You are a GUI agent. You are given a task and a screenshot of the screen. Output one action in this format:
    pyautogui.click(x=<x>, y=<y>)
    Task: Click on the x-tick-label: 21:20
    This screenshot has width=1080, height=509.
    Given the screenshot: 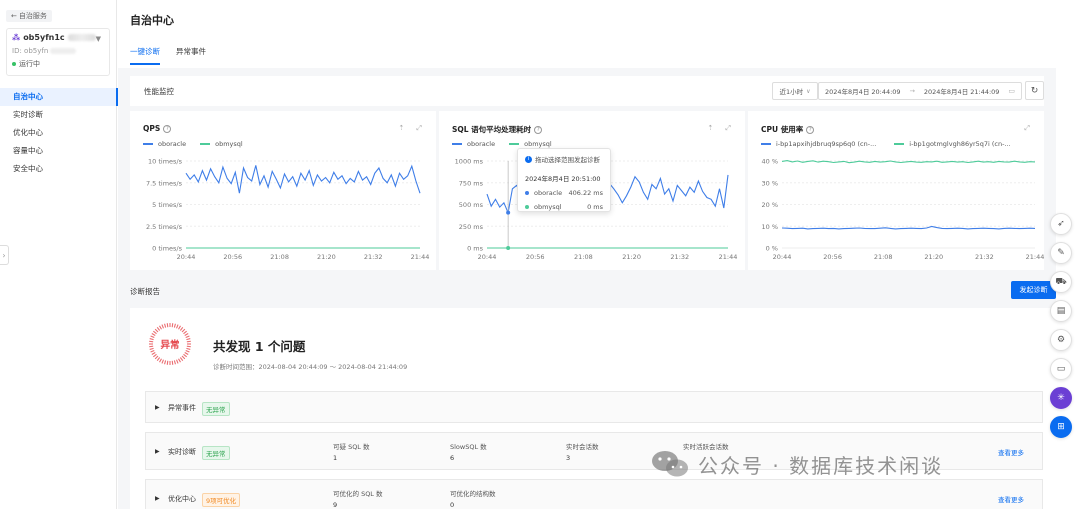 What is the action you would take?
    pyautogui.click(x=326, y=257)
    